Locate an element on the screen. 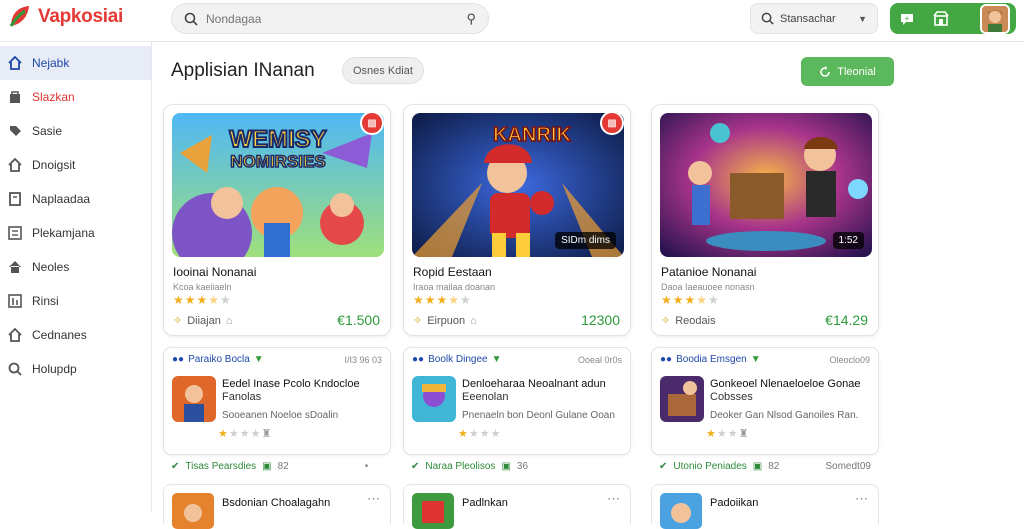  footer-label: Utonio Peniades is located at coordinates (710, 466).